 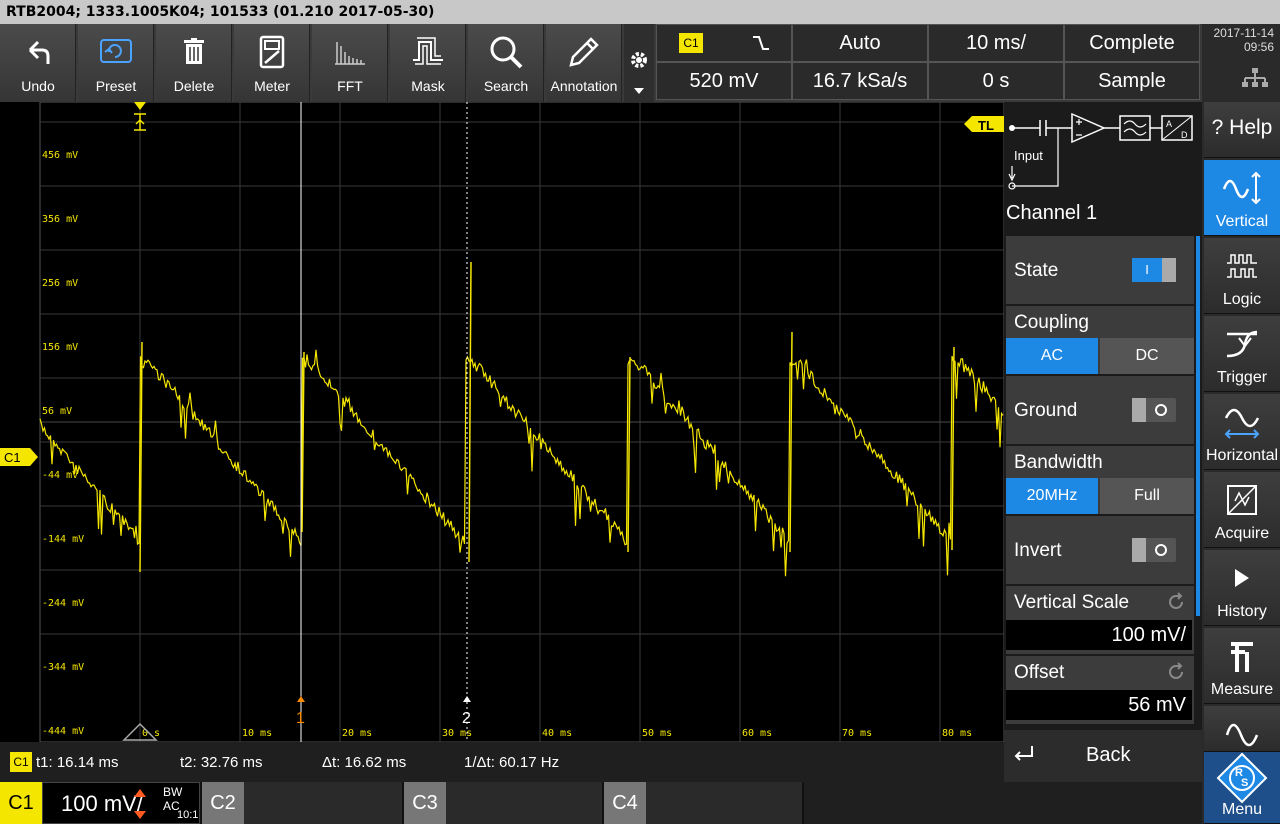 I want to click on y-tick-label: 256 mV, so click(x=60, y=283).